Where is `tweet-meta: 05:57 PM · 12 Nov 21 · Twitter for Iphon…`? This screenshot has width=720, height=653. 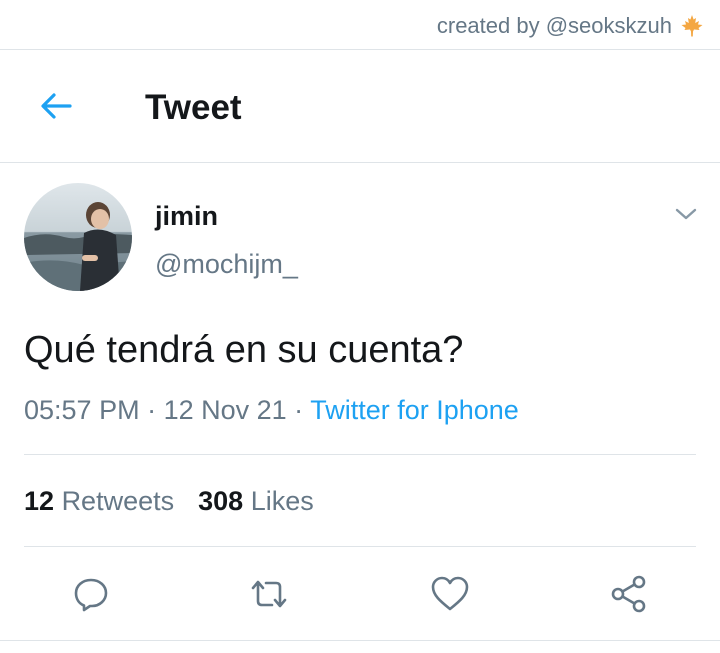
tweet-meta: 05:57 PM · 12 Nov 21 · Twitter for Iphon… is located at coordinates (271, 410).